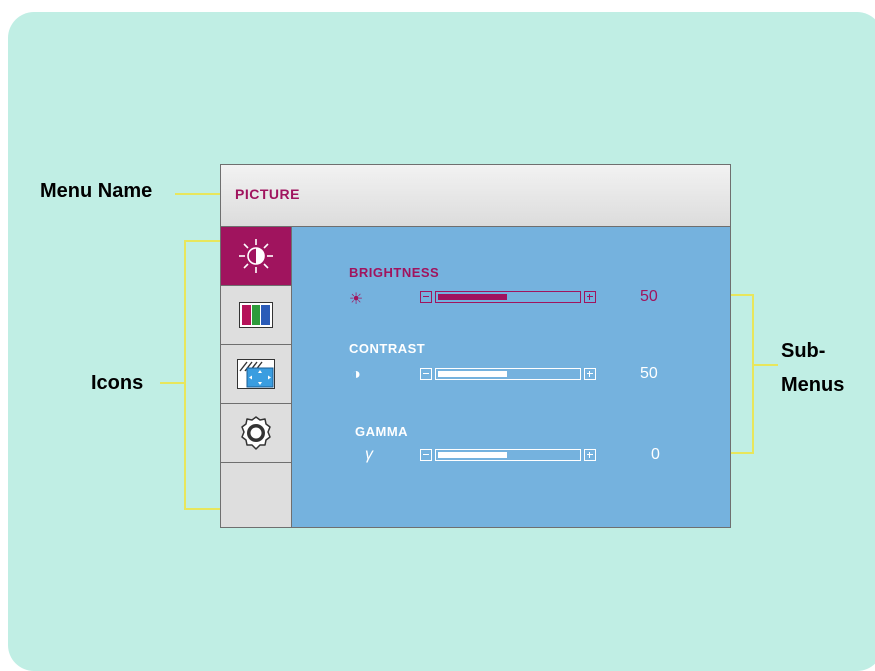  I want to click on menu-icon-column, so click(256, 377).